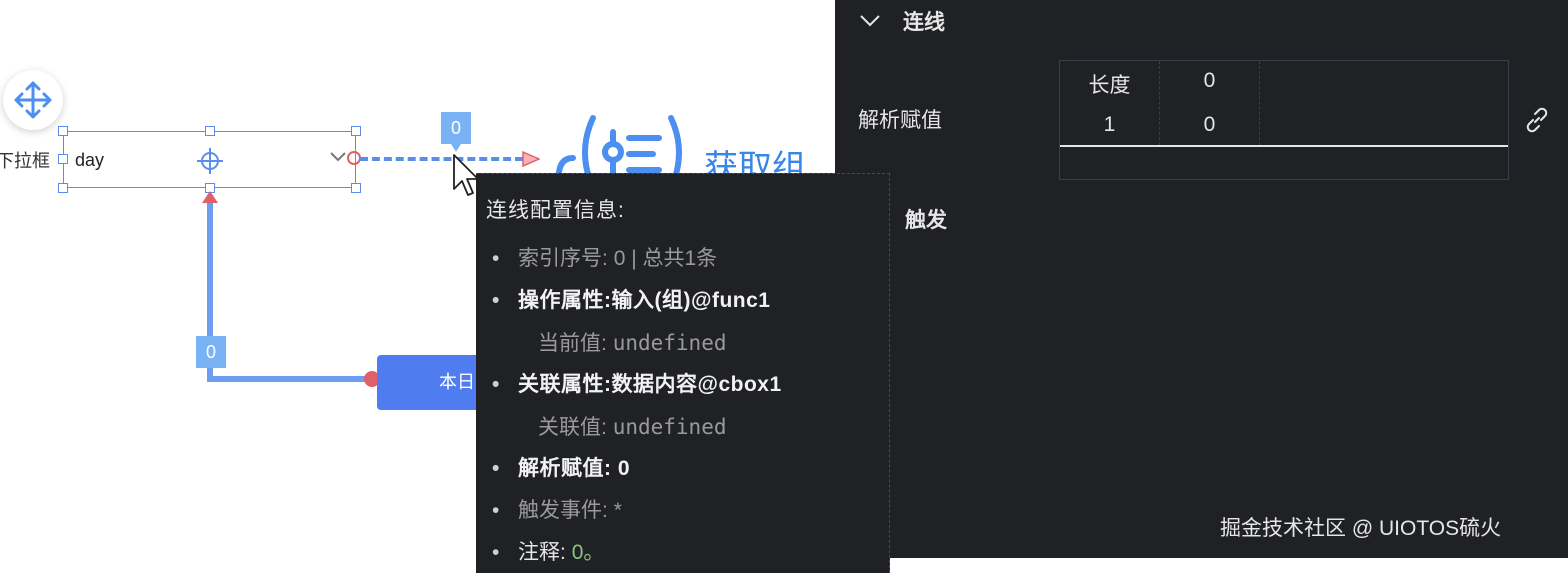  I want to click on table-header-cell: 0, so click(1209, 81).